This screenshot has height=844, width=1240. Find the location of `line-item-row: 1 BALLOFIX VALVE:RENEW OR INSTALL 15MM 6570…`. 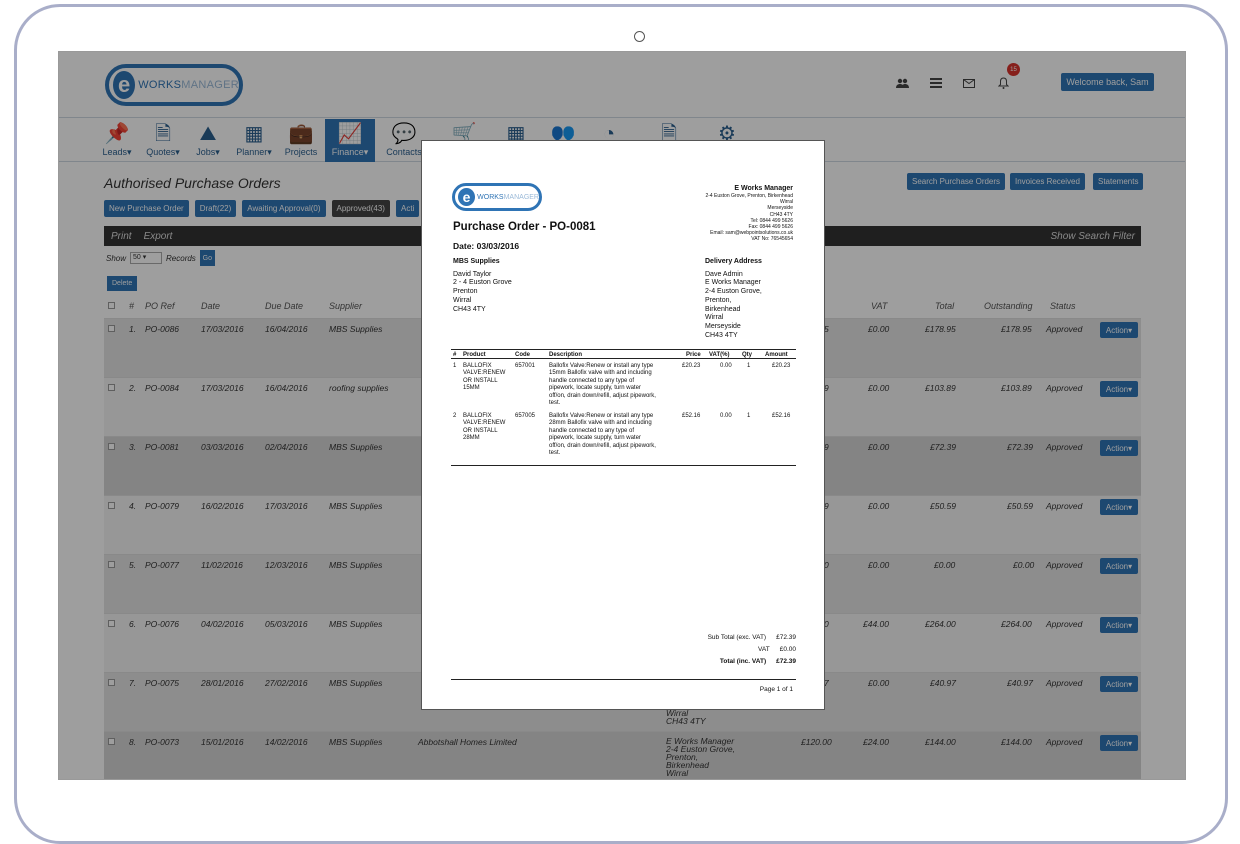

line-item-row: 1 BALLOFIX VALVE:RENEW OR INSTALL 15MM 6570… is located at coordinates (622, 385).